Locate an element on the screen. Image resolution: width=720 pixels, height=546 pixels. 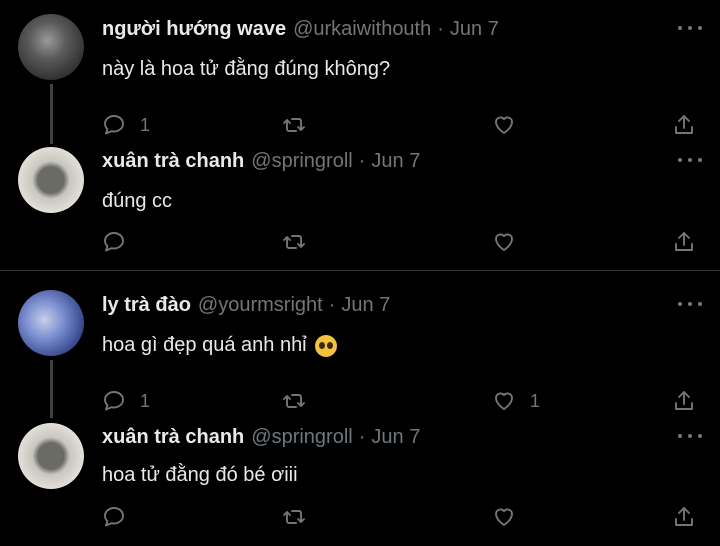
thread-divider is located at coordinates (360, 270).